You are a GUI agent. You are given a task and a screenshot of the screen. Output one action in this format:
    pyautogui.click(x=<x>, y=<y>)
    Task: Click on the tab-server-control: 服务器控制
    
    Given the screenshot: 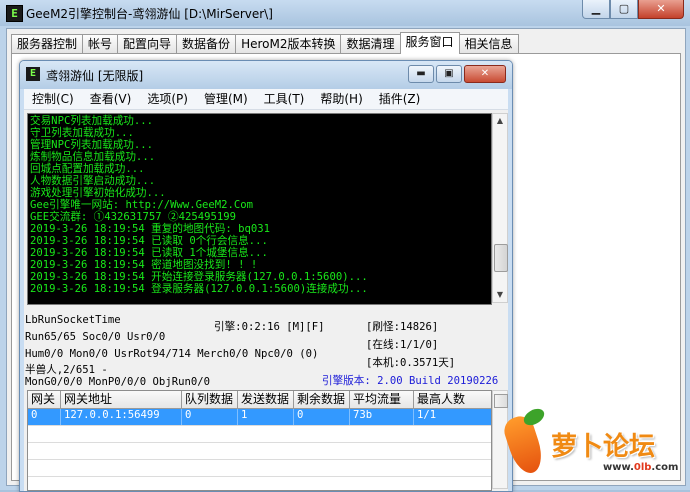 What is the action you would take?
    pyautogui.click(x=47, y=43)
    